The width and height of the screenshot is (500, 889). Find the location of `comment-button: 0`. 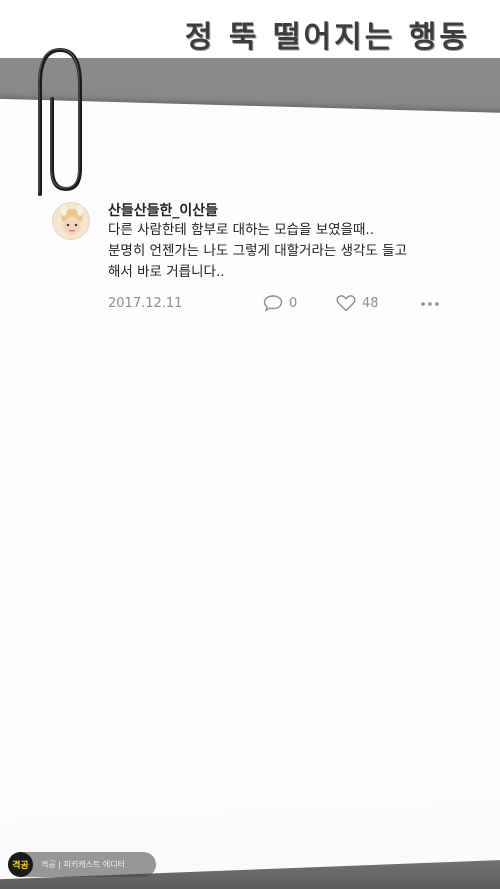

comment-button: 0 is located at coordinates (280, 303).